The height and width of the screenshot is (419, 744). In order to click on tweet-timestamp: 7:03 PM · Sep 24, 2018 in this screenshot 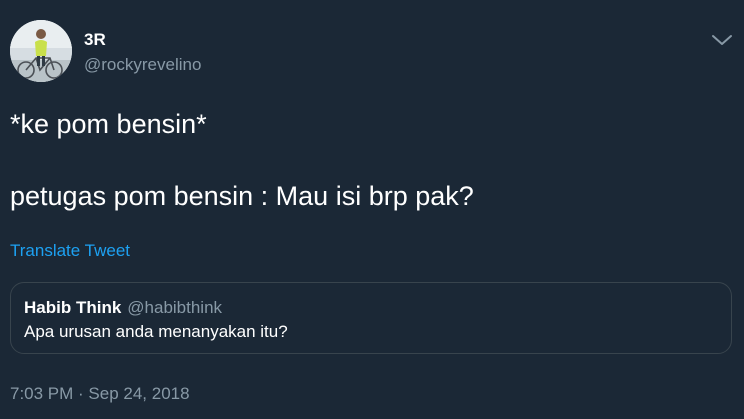, I will do `click(100, 394)`.